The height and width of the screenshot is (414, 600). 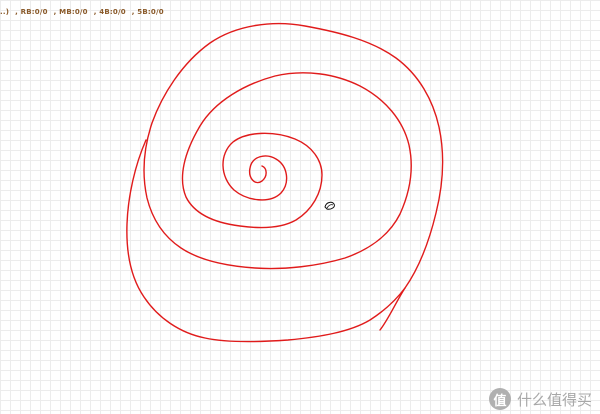 What do you see at coordinates (554, 399) in the screenshot?
I see `watermark-text: 什么值得买` at bounding box center [554, 399].